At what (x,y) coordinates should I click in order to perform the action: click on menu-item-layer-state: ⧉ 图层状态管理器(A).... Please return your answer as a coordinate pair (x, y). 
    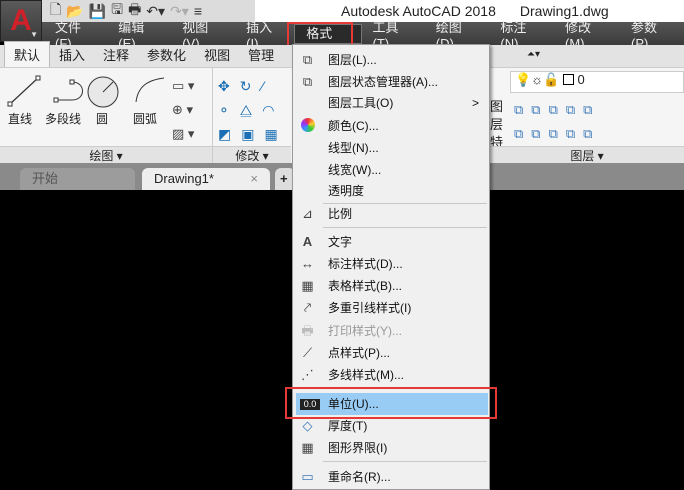
    Looking at the image, I should click on (391, 82).